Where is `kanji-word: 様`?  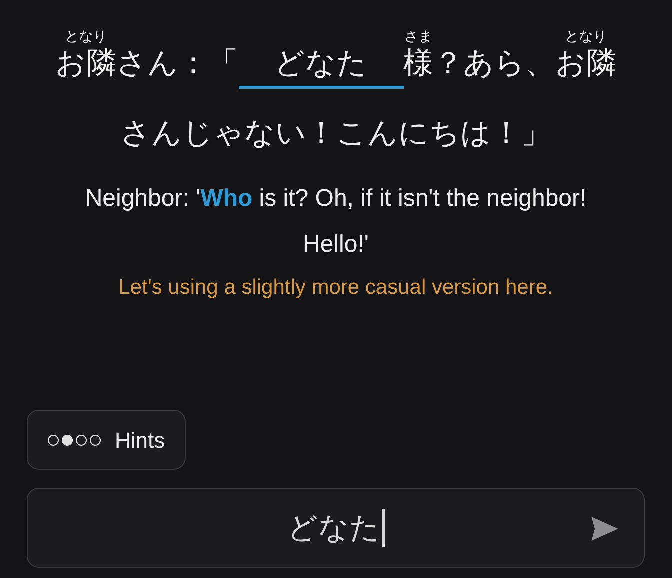
kanji-word: 様 is located at coordinates (419, 64).